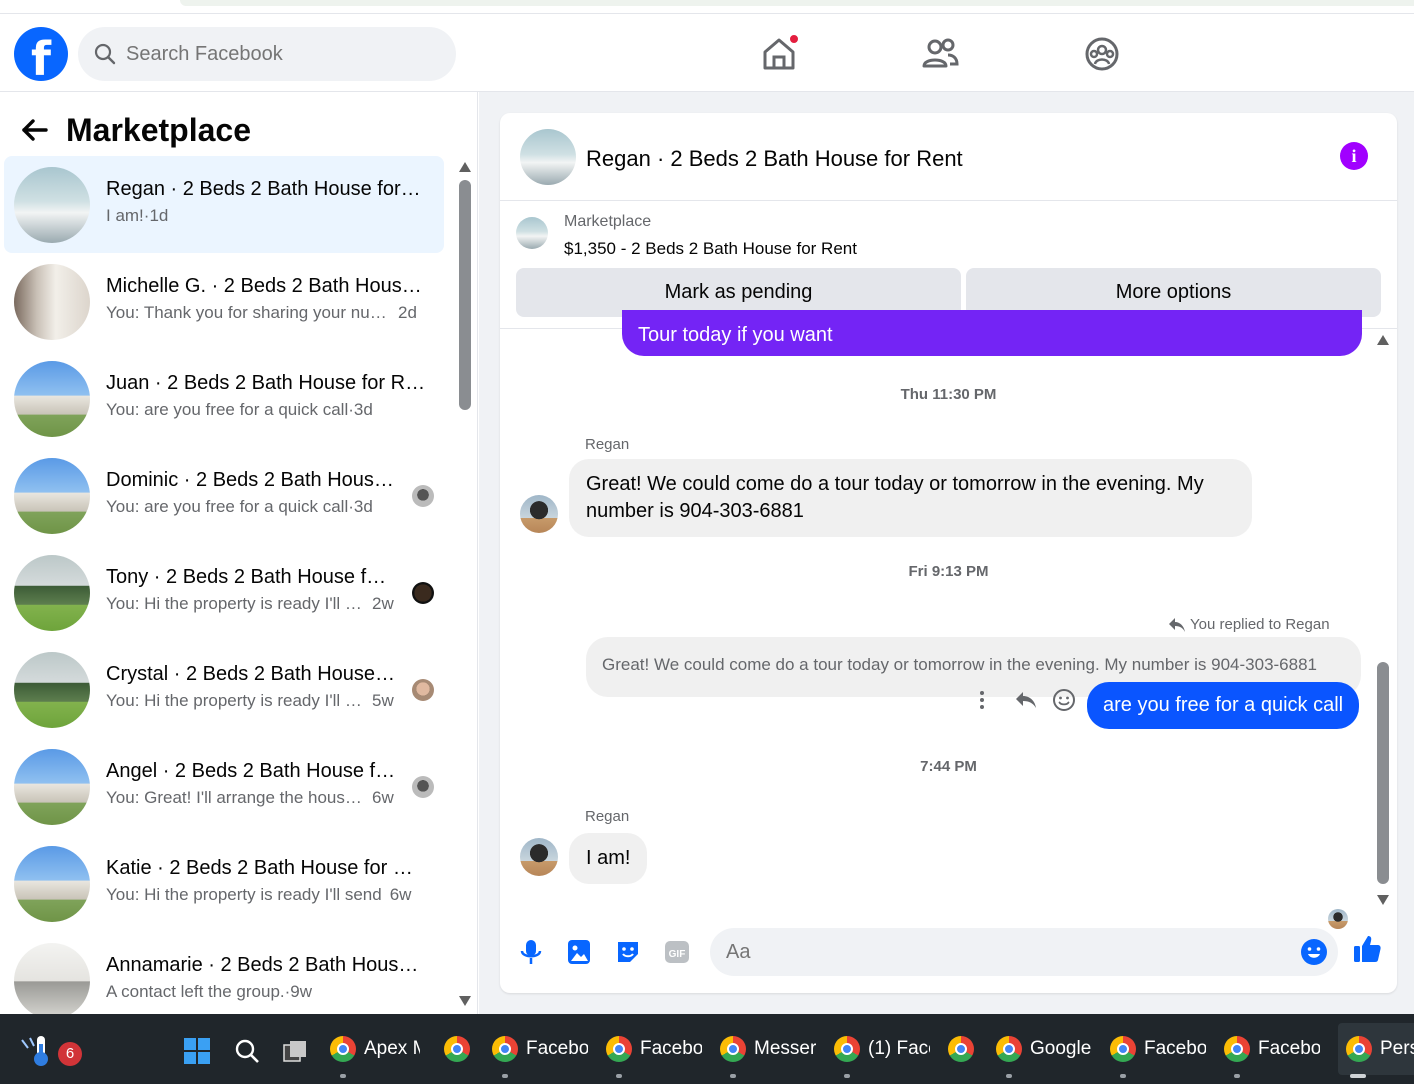  Describe the element at coordinates (948, 766) in the screenshot. I see `timestamp: 7:44 PM` at that location.